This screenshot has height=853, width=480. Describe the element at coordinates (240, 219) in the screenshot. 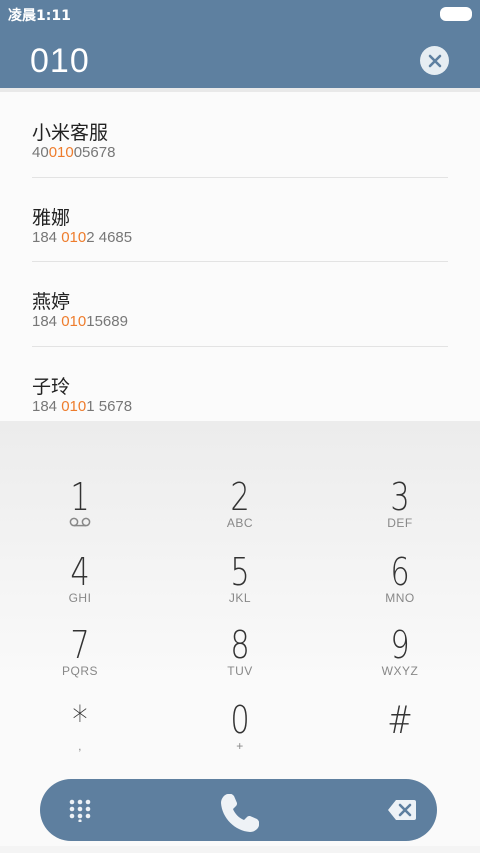

I see `contact-row: 雅娜 184 0102 4685` at that location.